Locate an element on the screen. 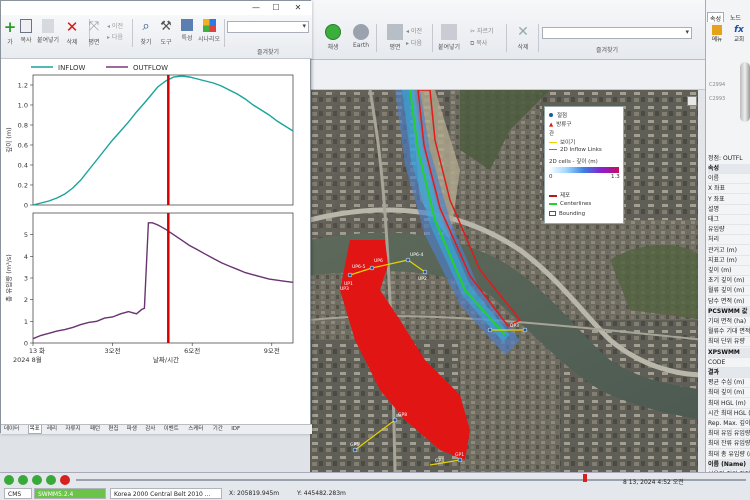  play-button: 채생 is located at coordinates (333, 39).